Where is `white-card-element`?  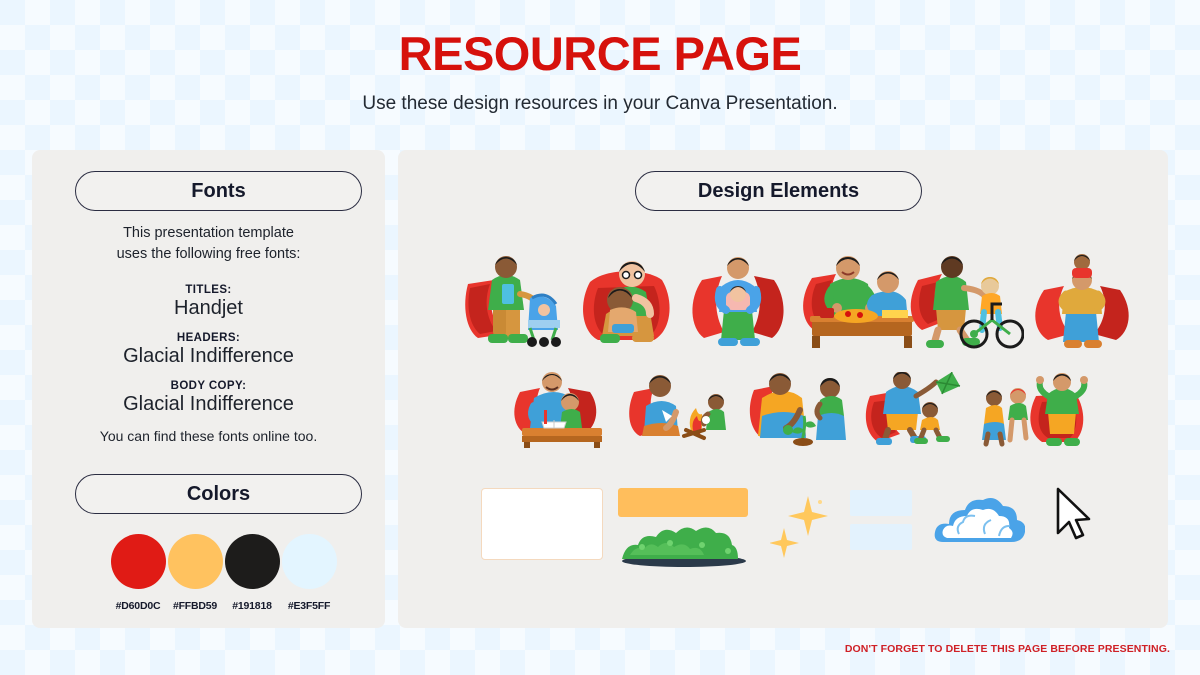 white-card-element is located at coordinates (542, 524).